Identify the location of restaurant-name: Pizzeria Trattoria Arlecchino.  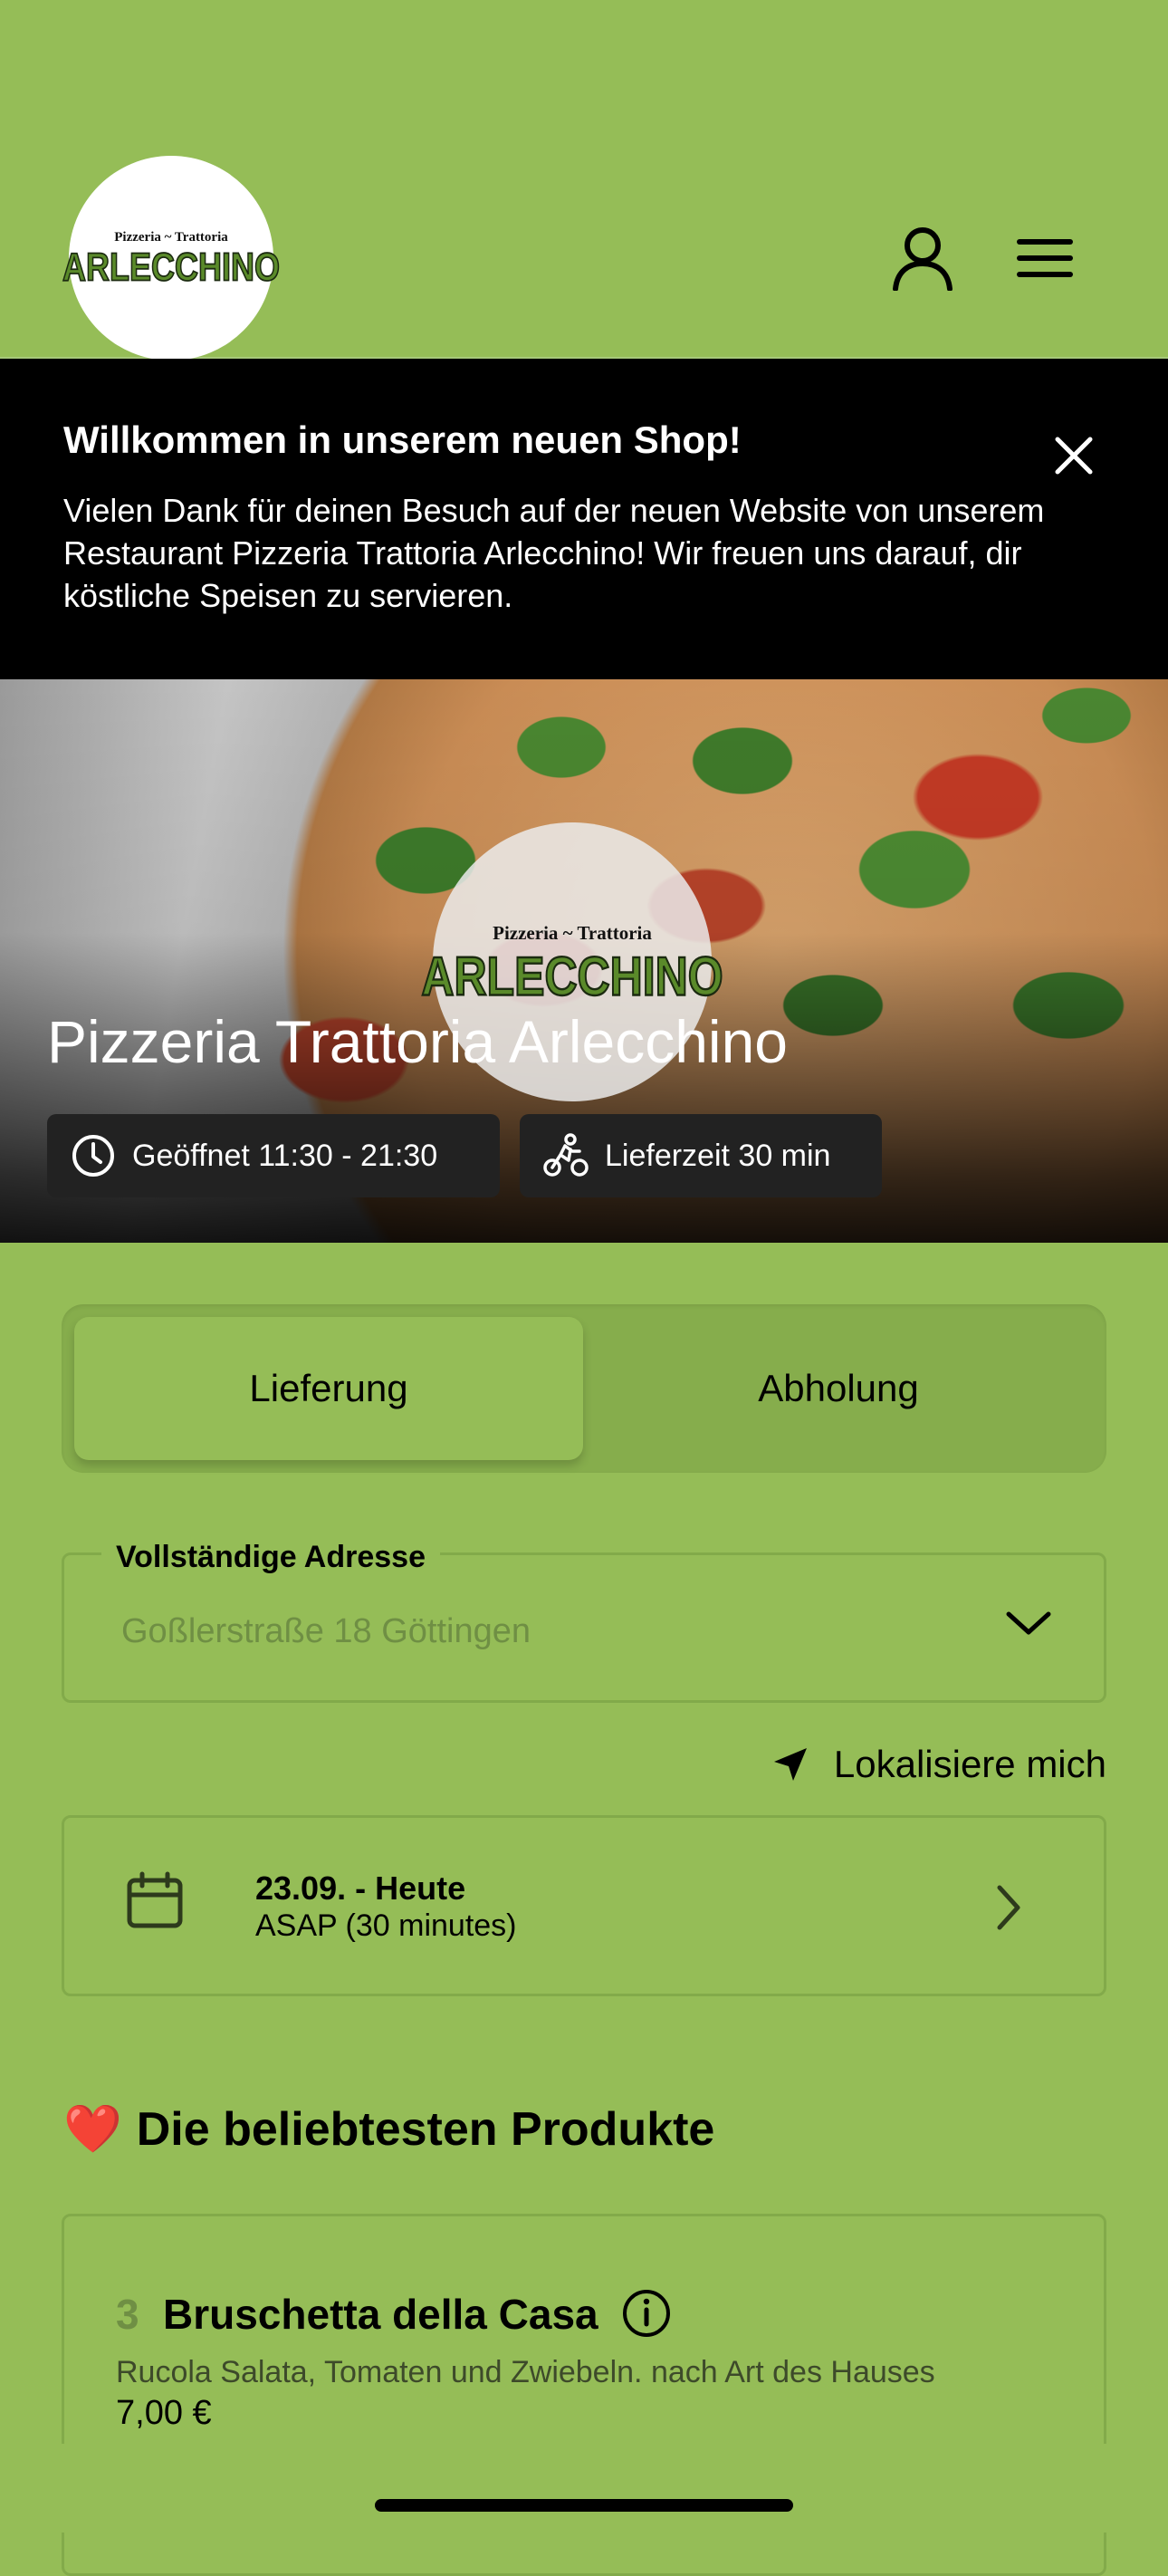
(418, 1041).